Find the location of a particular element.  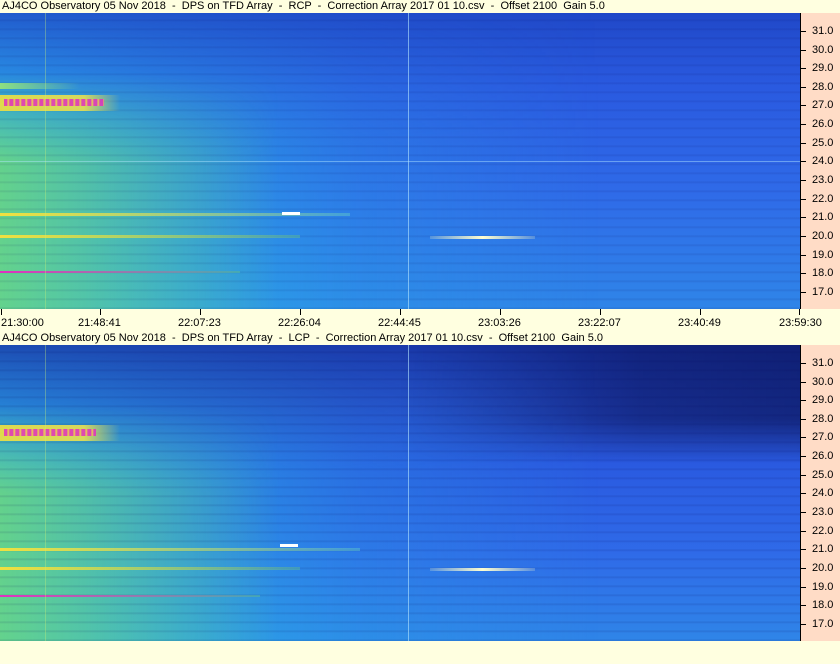

time-label: 23:22:07 is located at coordinates (599, 323).